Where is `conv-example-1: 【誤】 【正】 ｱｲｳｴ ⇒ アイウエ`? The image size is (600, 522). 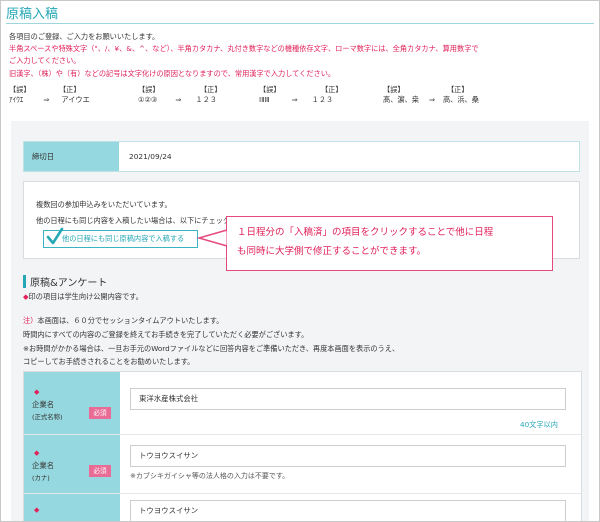 conv-example-1: 【誤】 【正】 ｱｲｳｴ ⇒ アイウエ is located at coordinates (49, 94).